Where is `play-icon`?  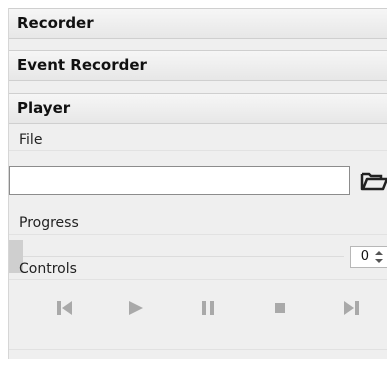
play-icon is located at coordinates (136, 308).